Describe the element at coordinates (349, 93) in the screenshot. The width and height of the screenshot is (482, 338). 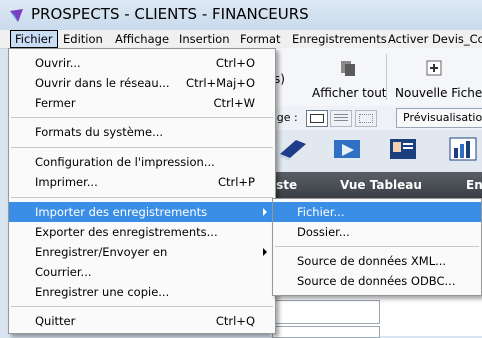
I see `show-all-label: Afficher tout` at that location.